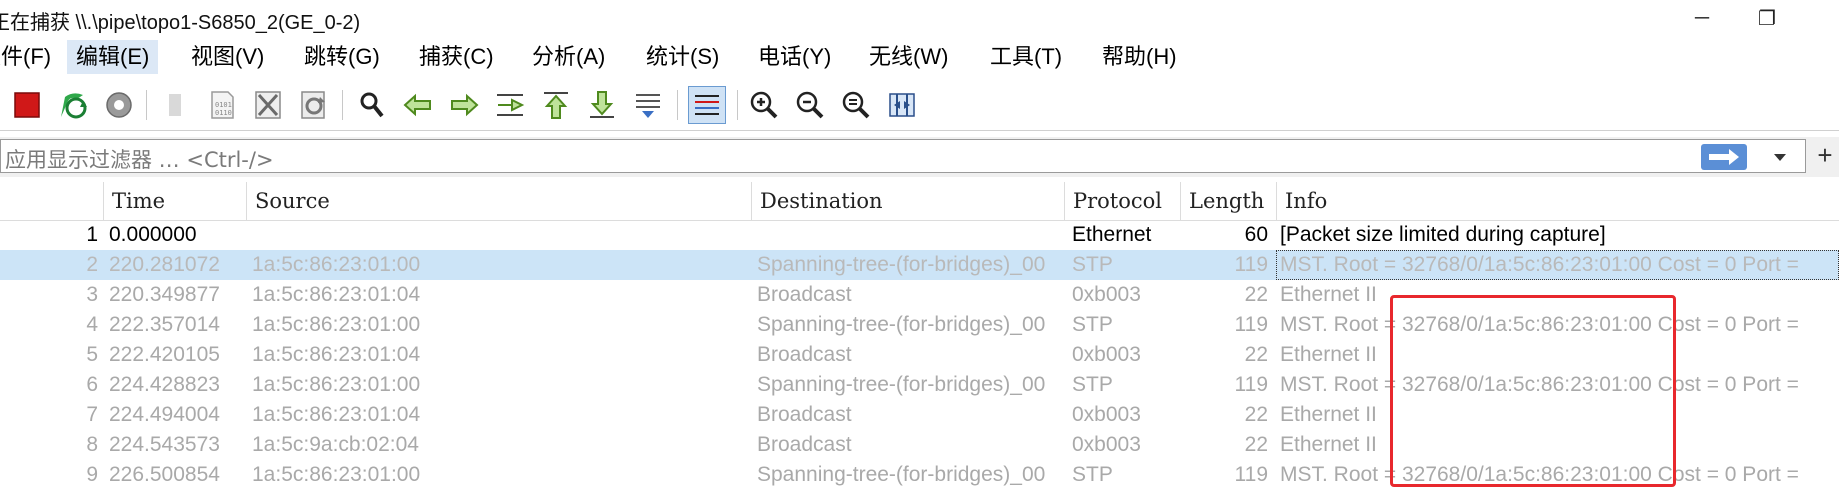 Image resolution: width=1839 pixels, height=490 pixels. What do you see at coordinates (1228, 201) in the screenshot?
I see `column-header-length: Length` at bounding box center [1228, 201].